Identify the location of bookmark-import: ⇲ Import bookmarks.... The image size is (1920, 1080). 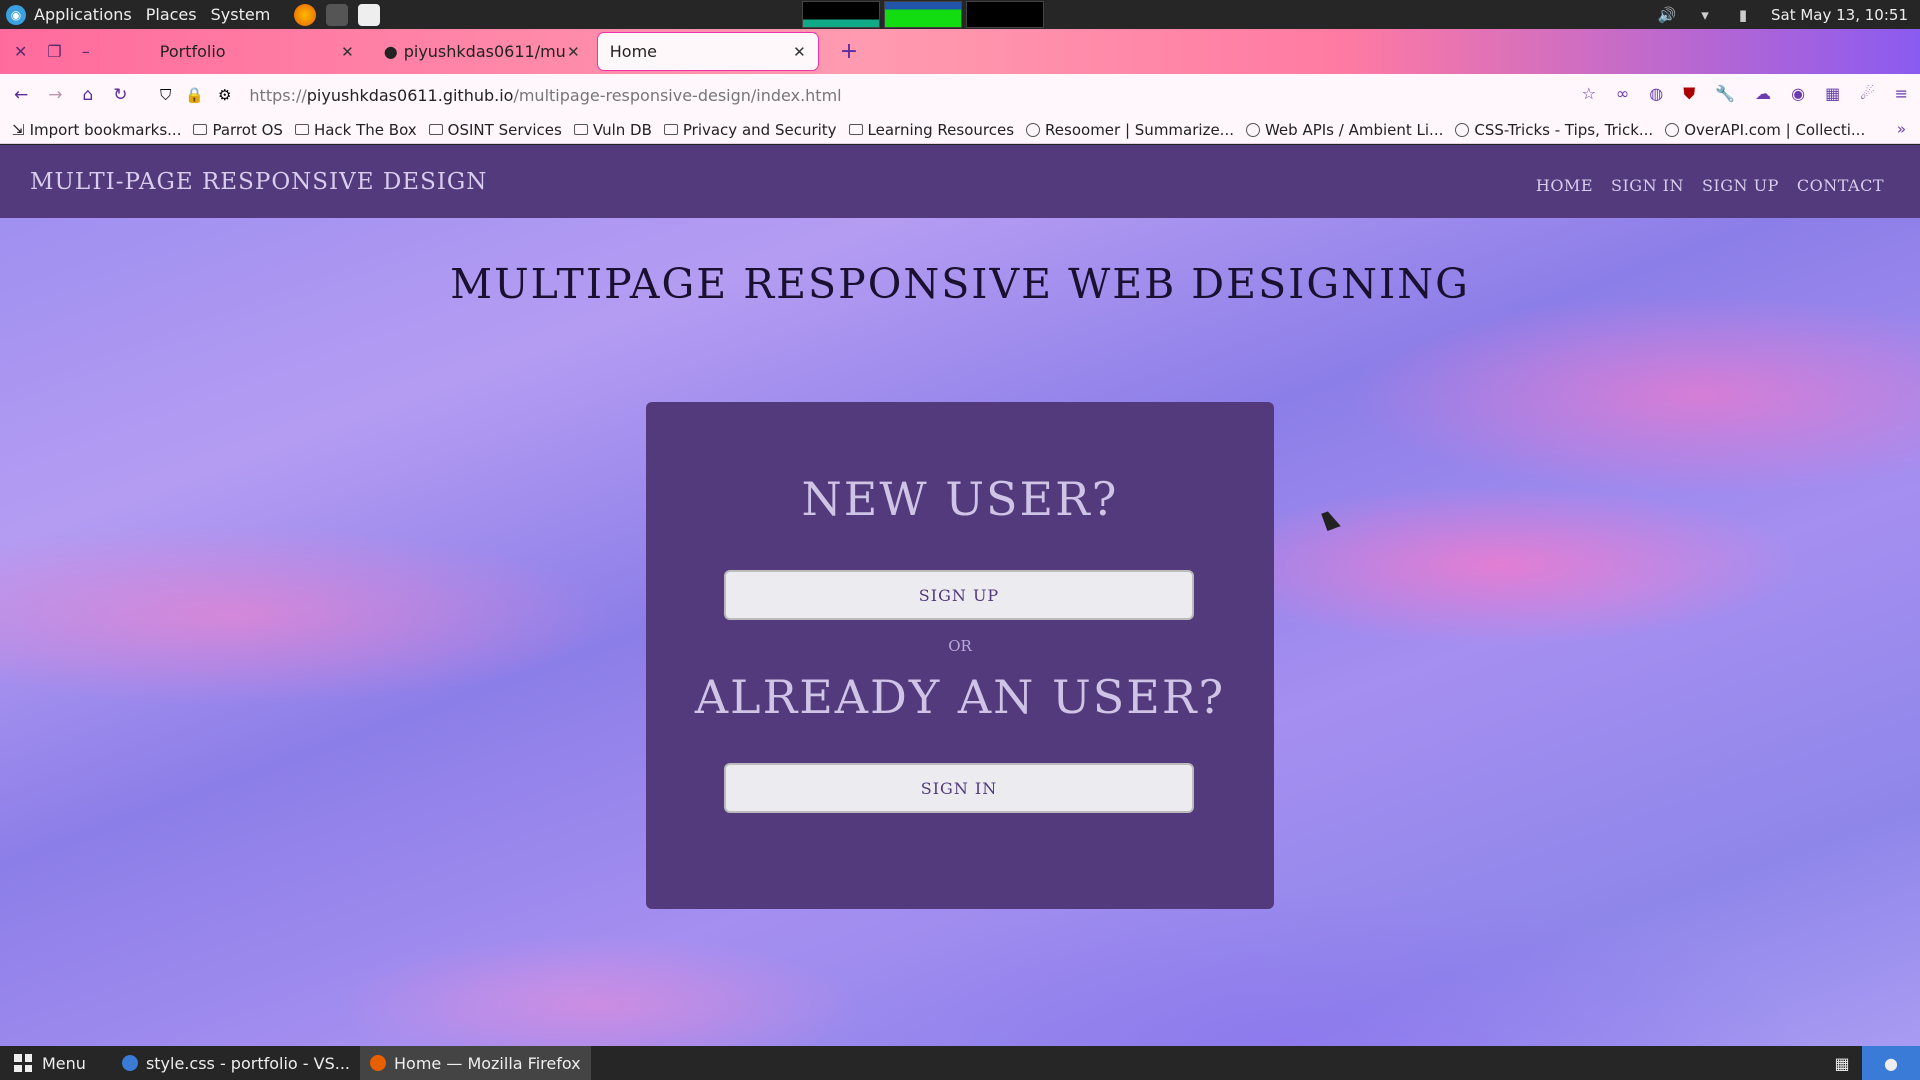
(96, 130).